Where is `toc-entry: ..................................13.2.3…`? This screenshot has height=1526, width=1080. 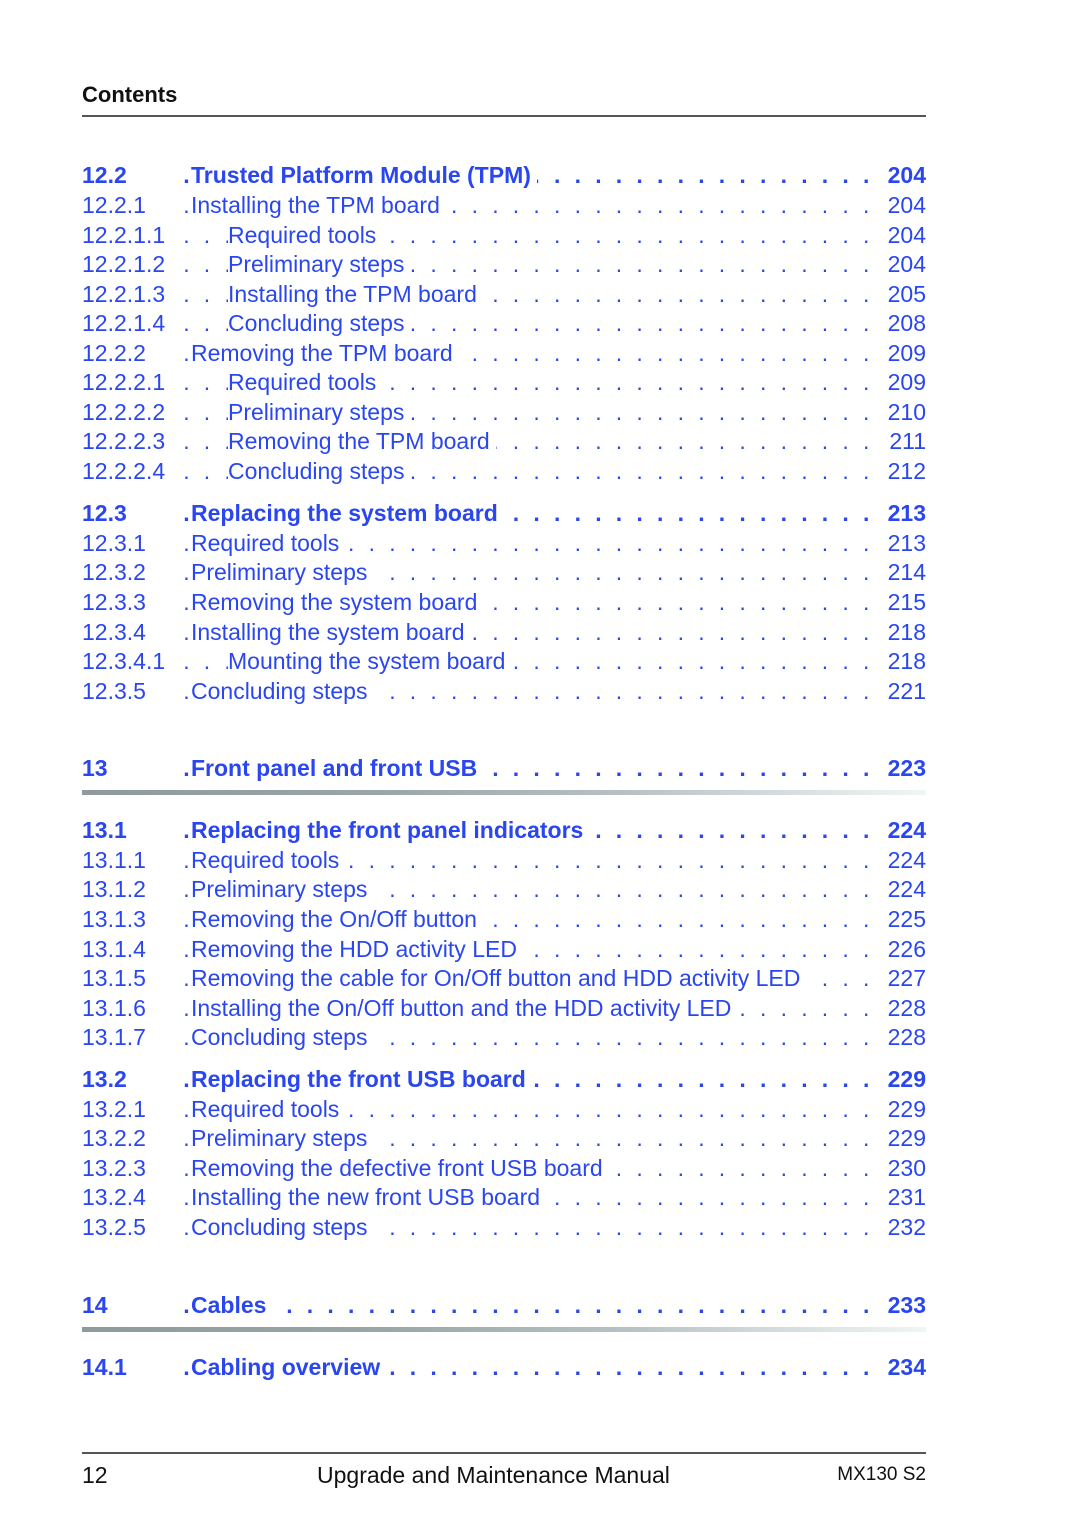
toc-entry: ..................................13.2.3… is located at coordinates (504, 1168).